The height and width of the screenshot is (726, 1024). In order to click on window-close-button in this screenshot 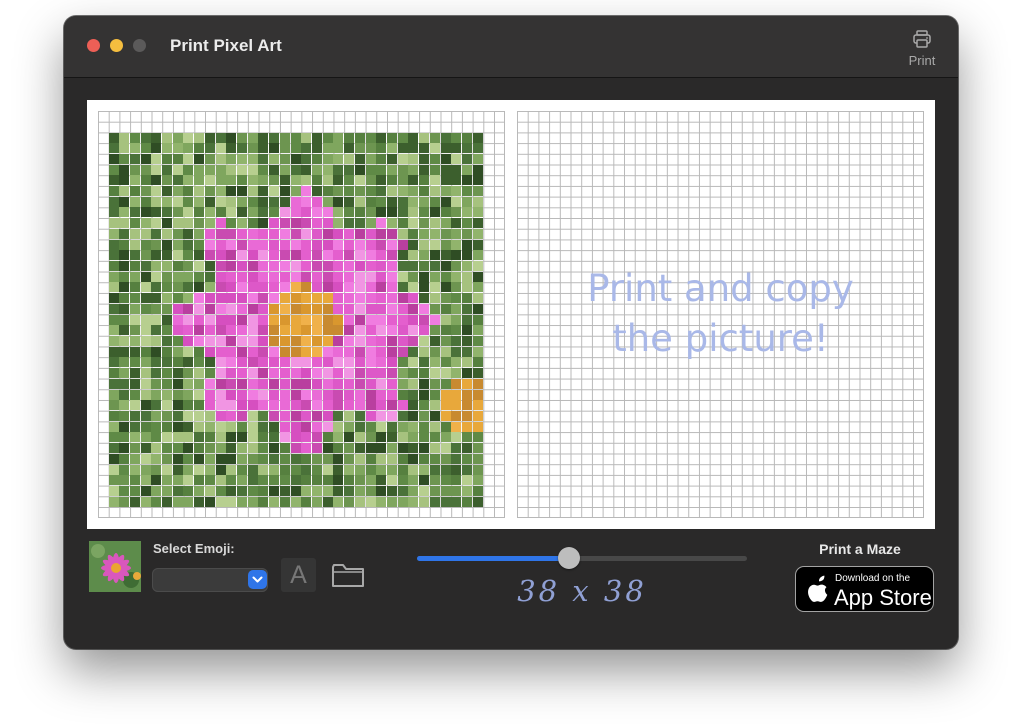, I will do `click(93, 45)`.